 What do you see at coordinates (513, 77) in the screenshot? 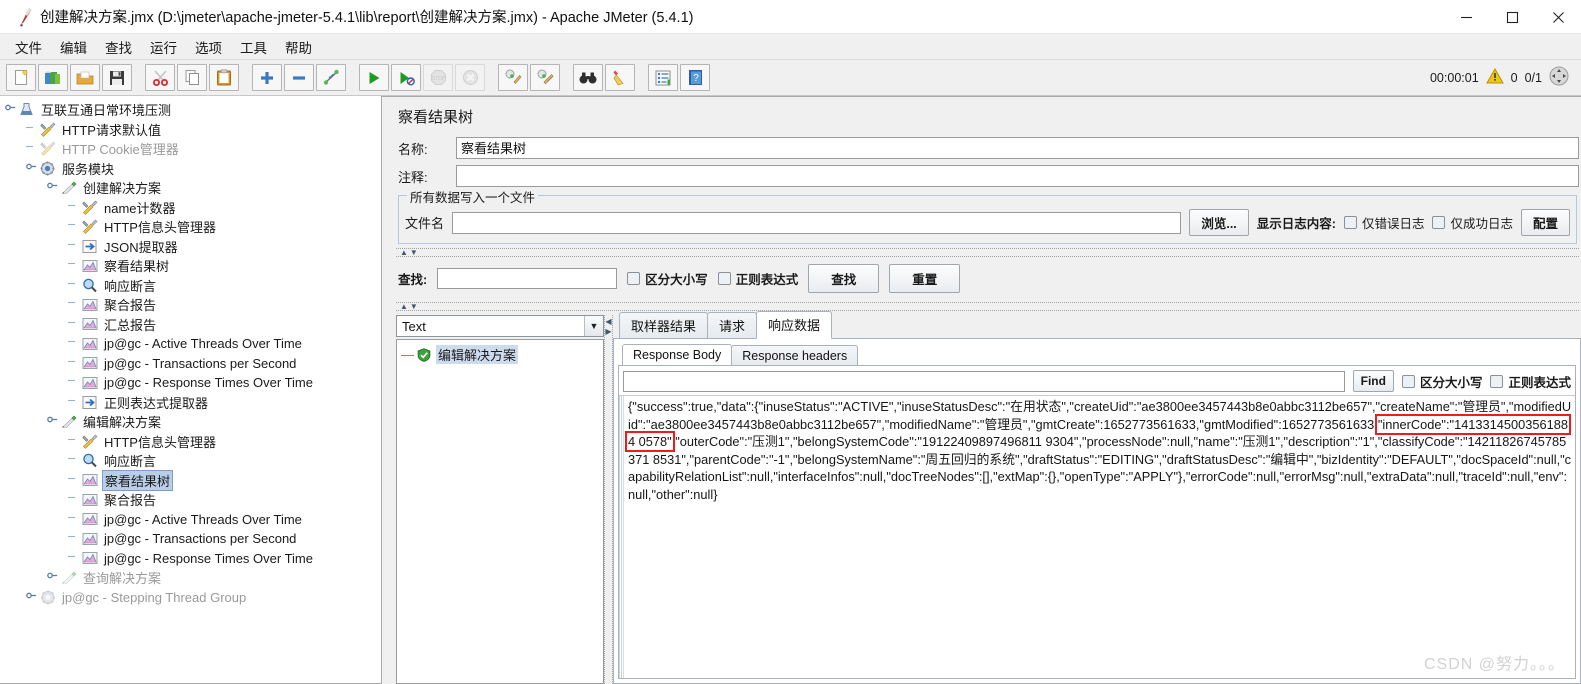
I see `broom-clear-icon` at bounding box center [513, 77].